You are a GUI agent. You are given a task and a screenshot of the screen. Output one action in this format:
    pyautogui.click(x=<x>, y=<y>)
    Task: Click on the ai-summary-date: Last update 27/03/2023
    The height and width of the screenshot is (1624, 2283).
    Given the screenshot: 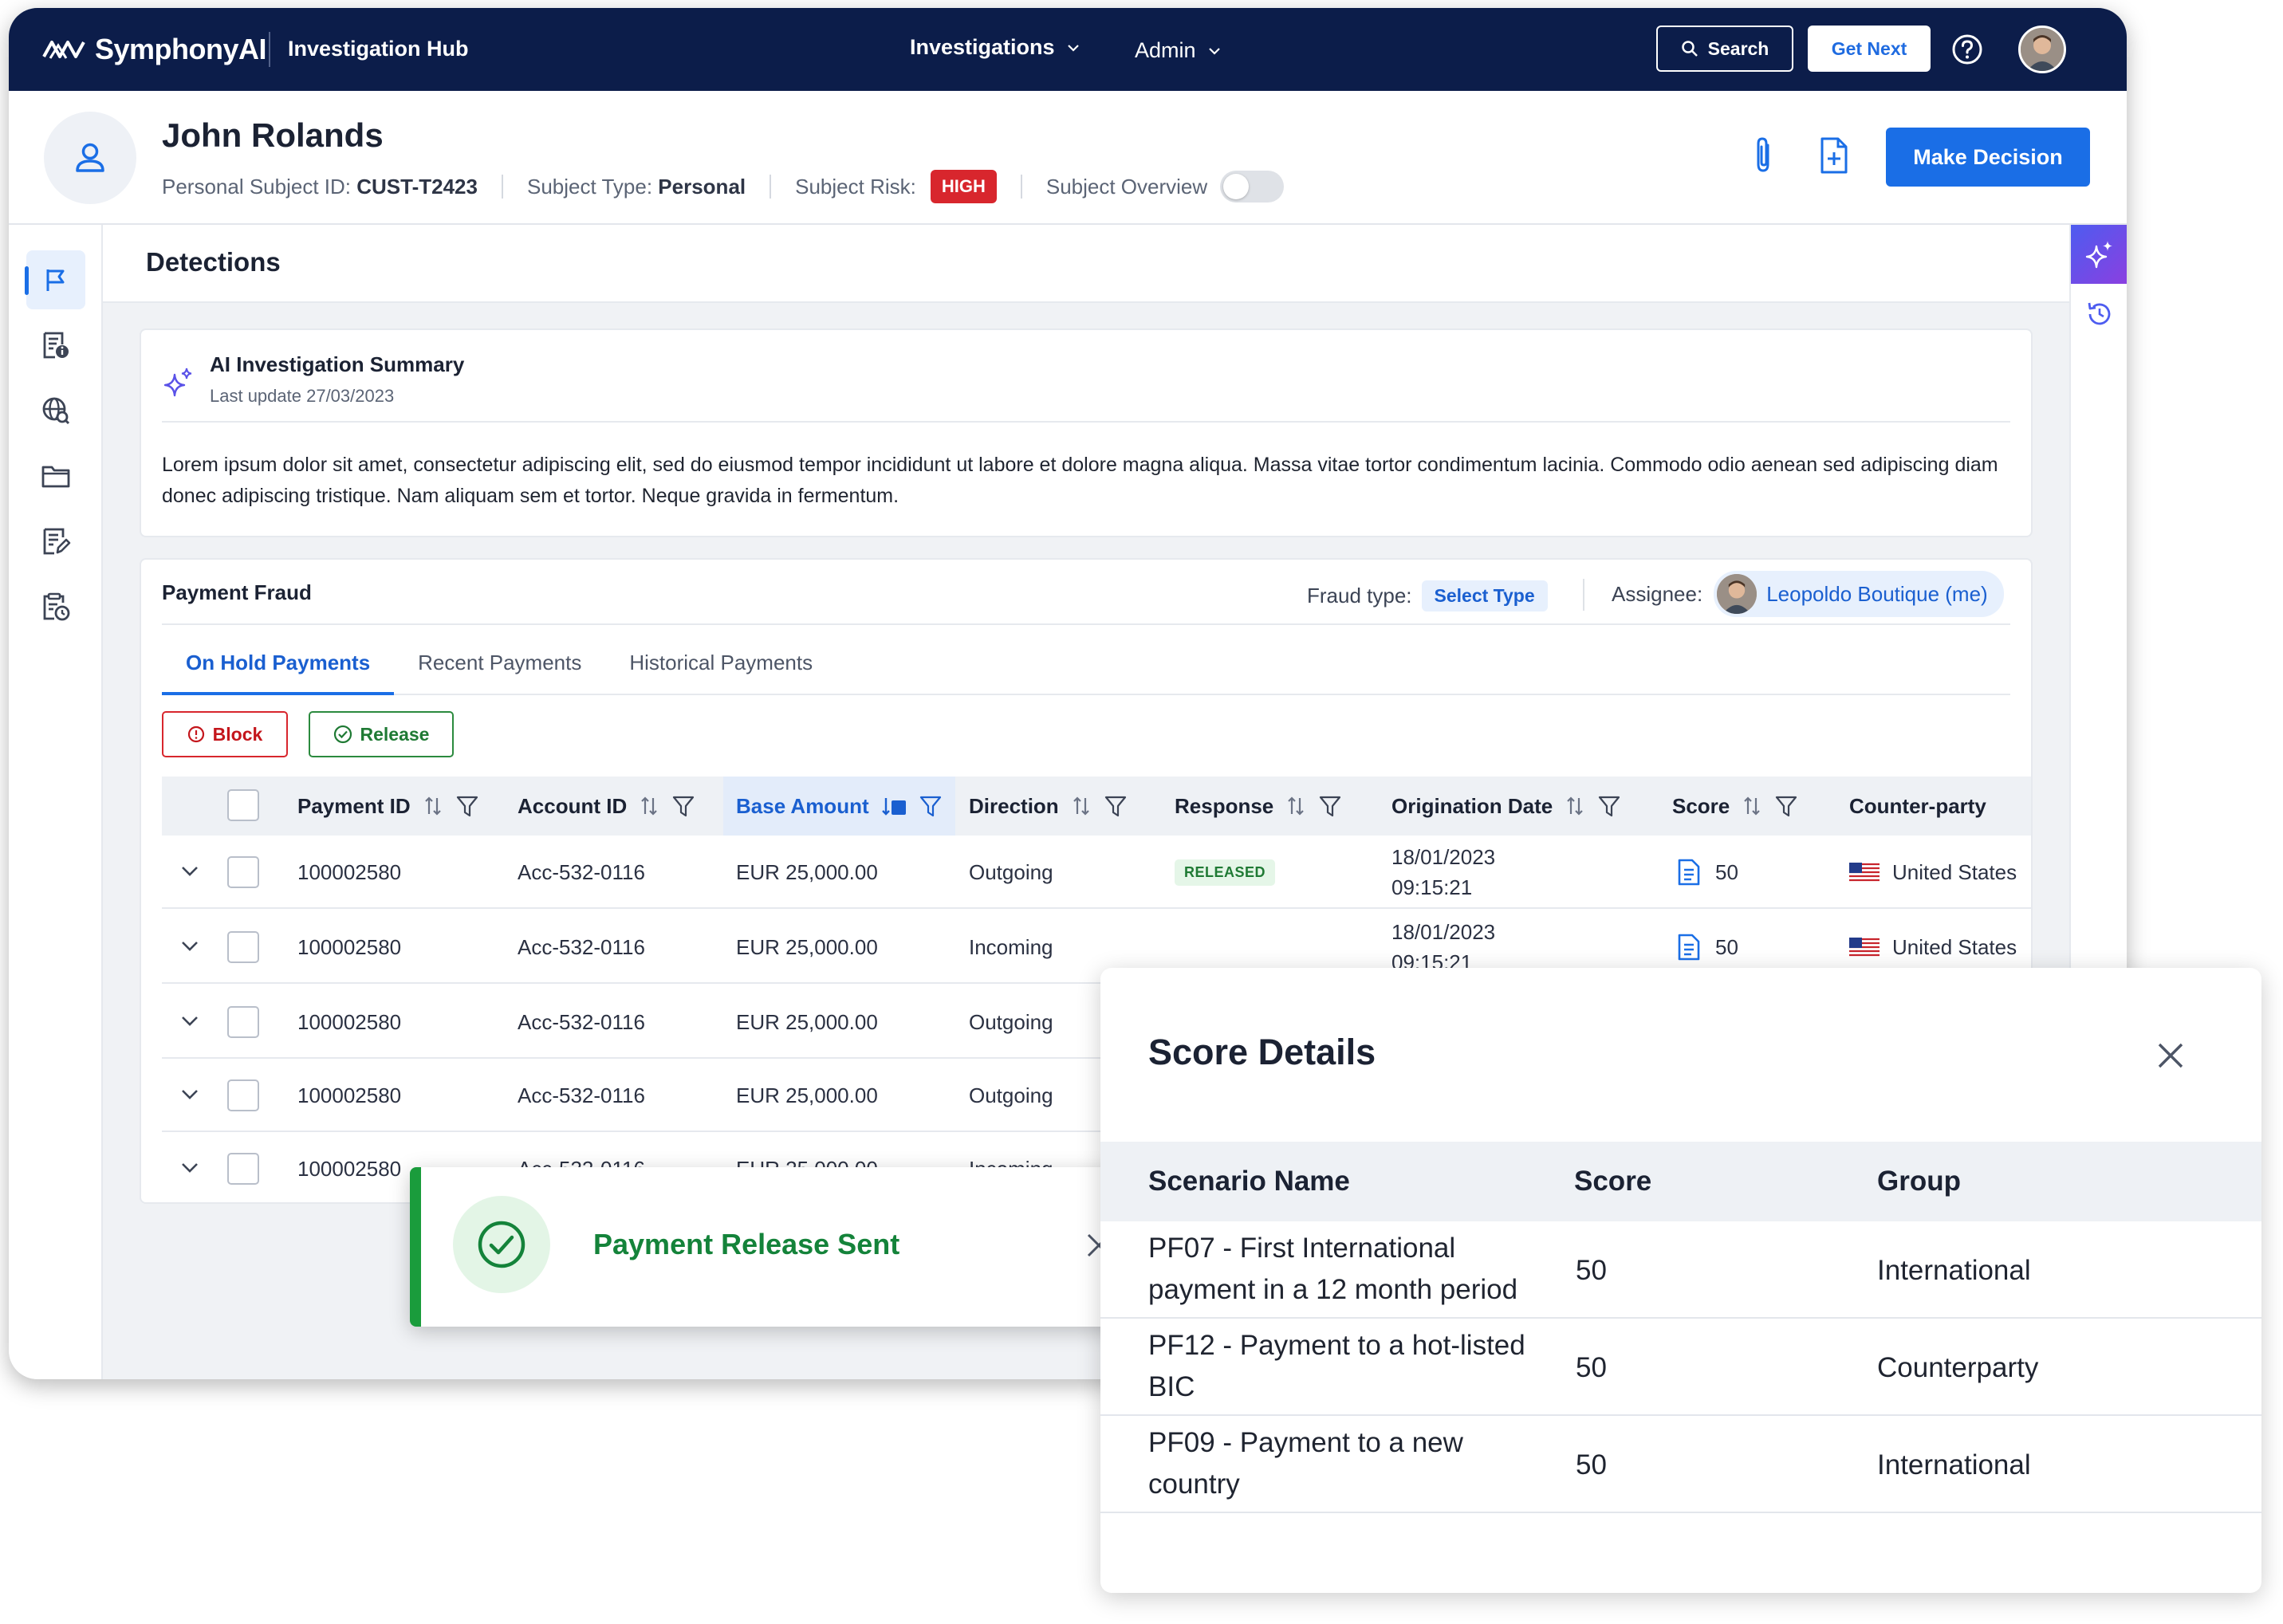 What is the action you would take?
    pyautogui.click(x=302, y=396)
    